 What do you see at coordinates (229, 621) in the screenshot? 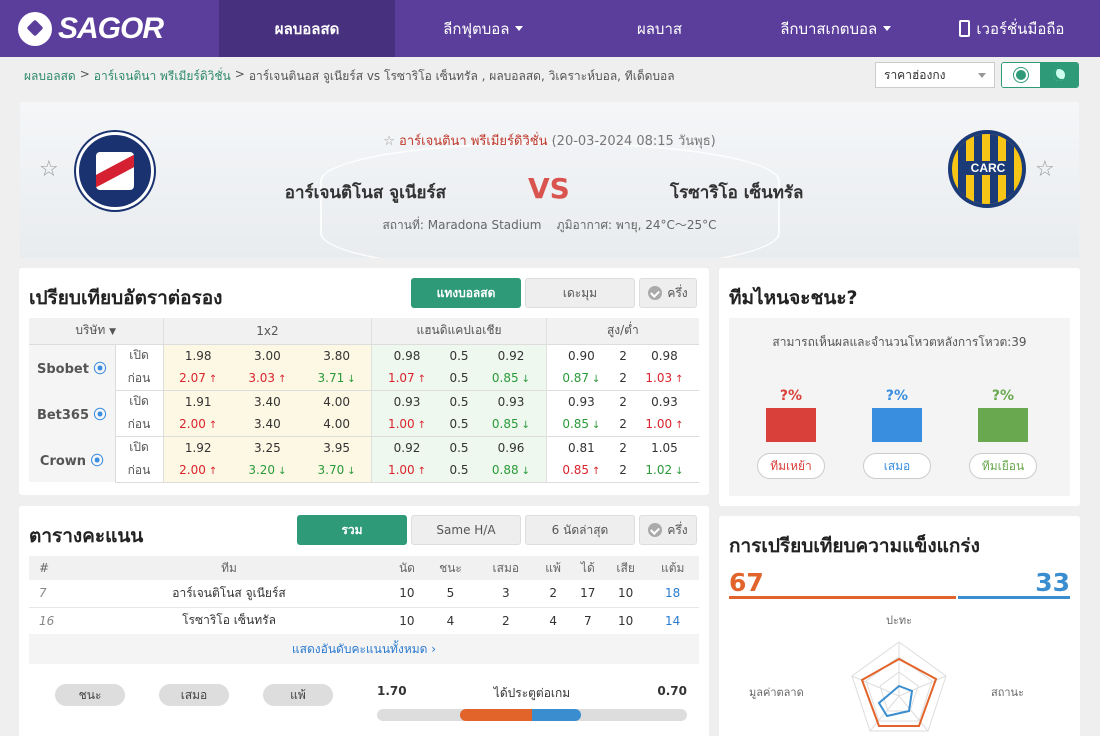
I see `team-name: โรซาริโอ เซ็นทรัล` at bounding box center [229, 621].